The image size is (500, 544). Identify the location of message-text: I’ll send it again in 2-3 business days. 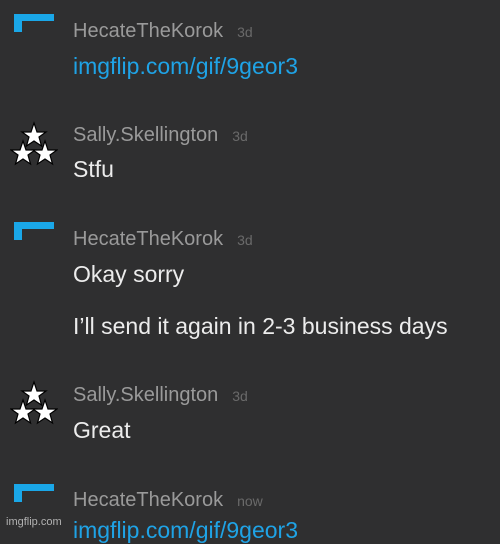
(260, 326).